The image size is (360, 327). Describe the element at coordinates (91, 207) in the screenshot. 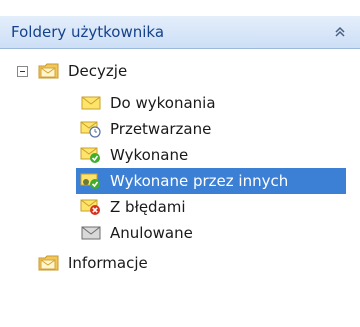

I see `envelope-error-icon` at that location.